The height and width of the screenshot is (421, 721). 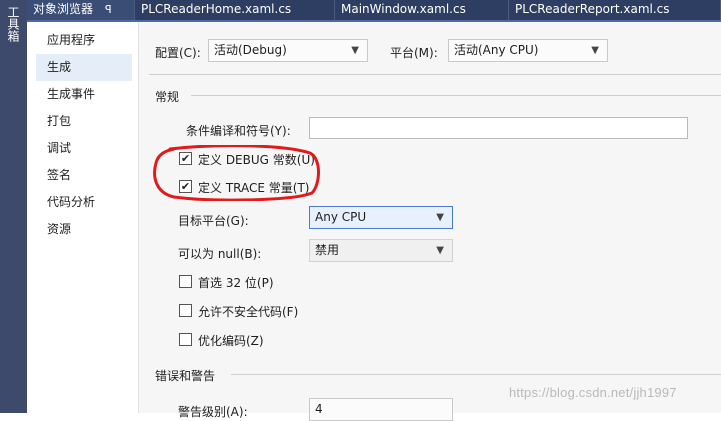 I want to click on tab-plcreaderhome: PLCReaderHome.xaml.cs, so click(x=235, y=10).